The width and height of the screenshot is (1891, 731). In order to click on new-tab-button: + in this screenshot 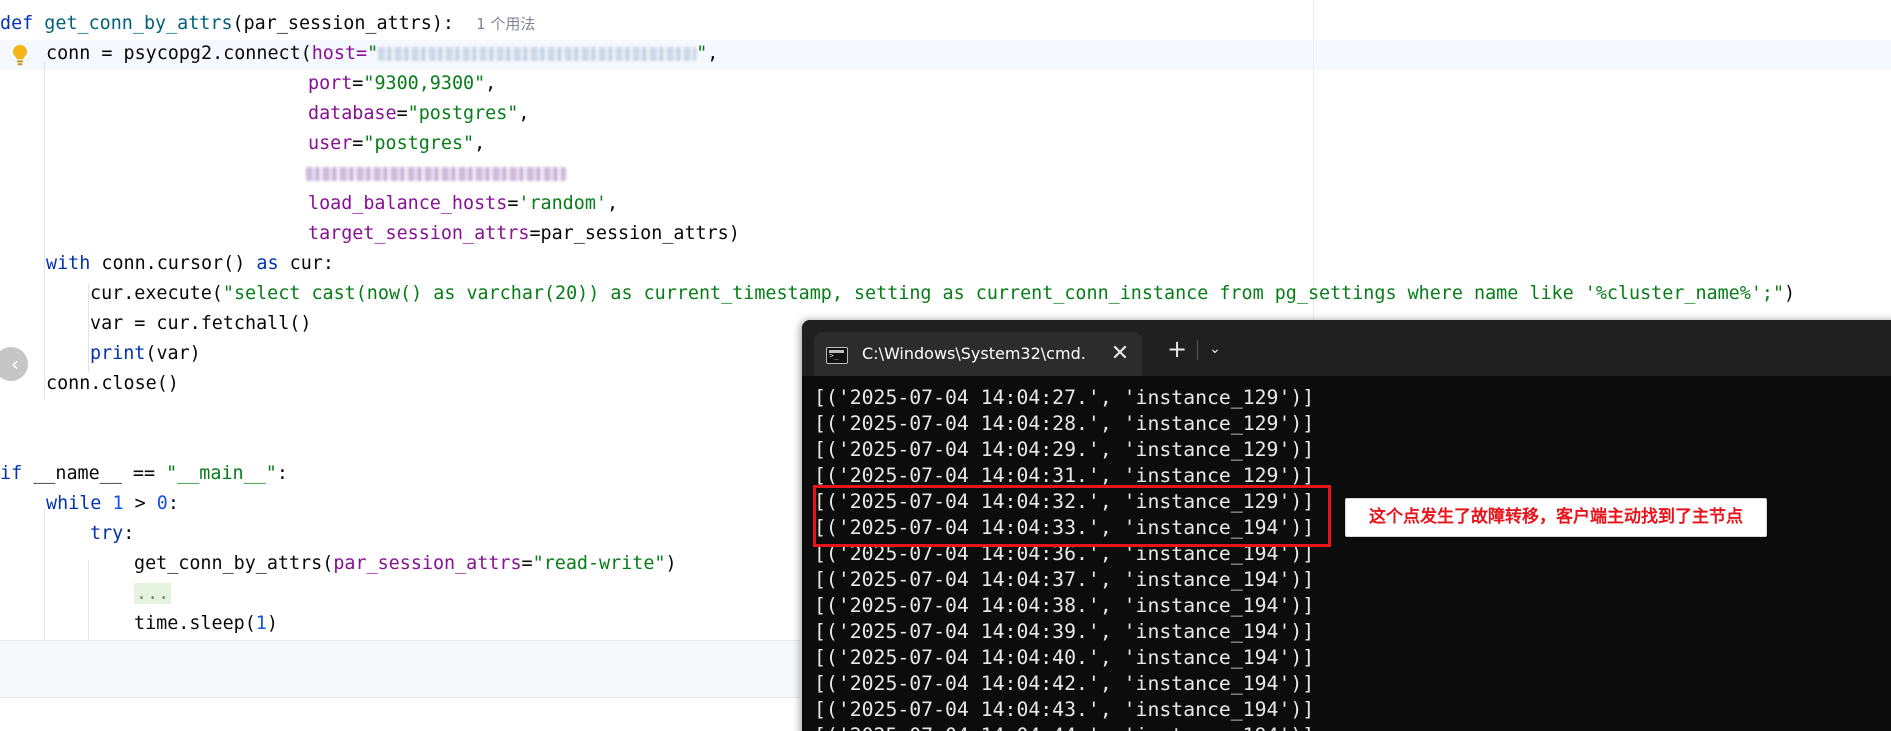, I will do `click(1177, 349)`.